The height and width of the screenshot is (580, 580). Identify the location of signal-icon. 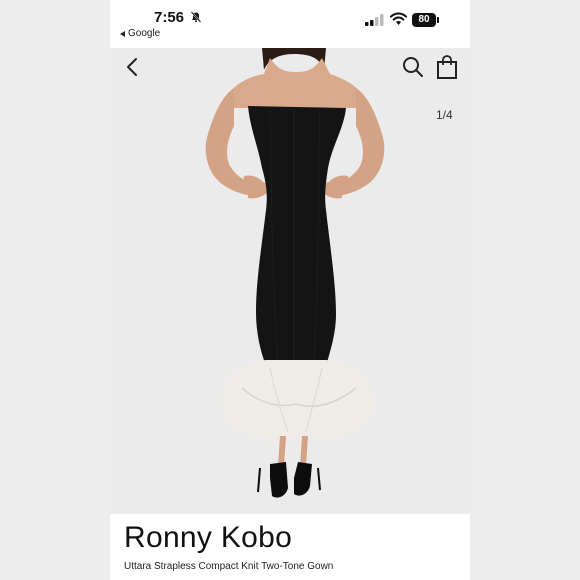
(374, 20).